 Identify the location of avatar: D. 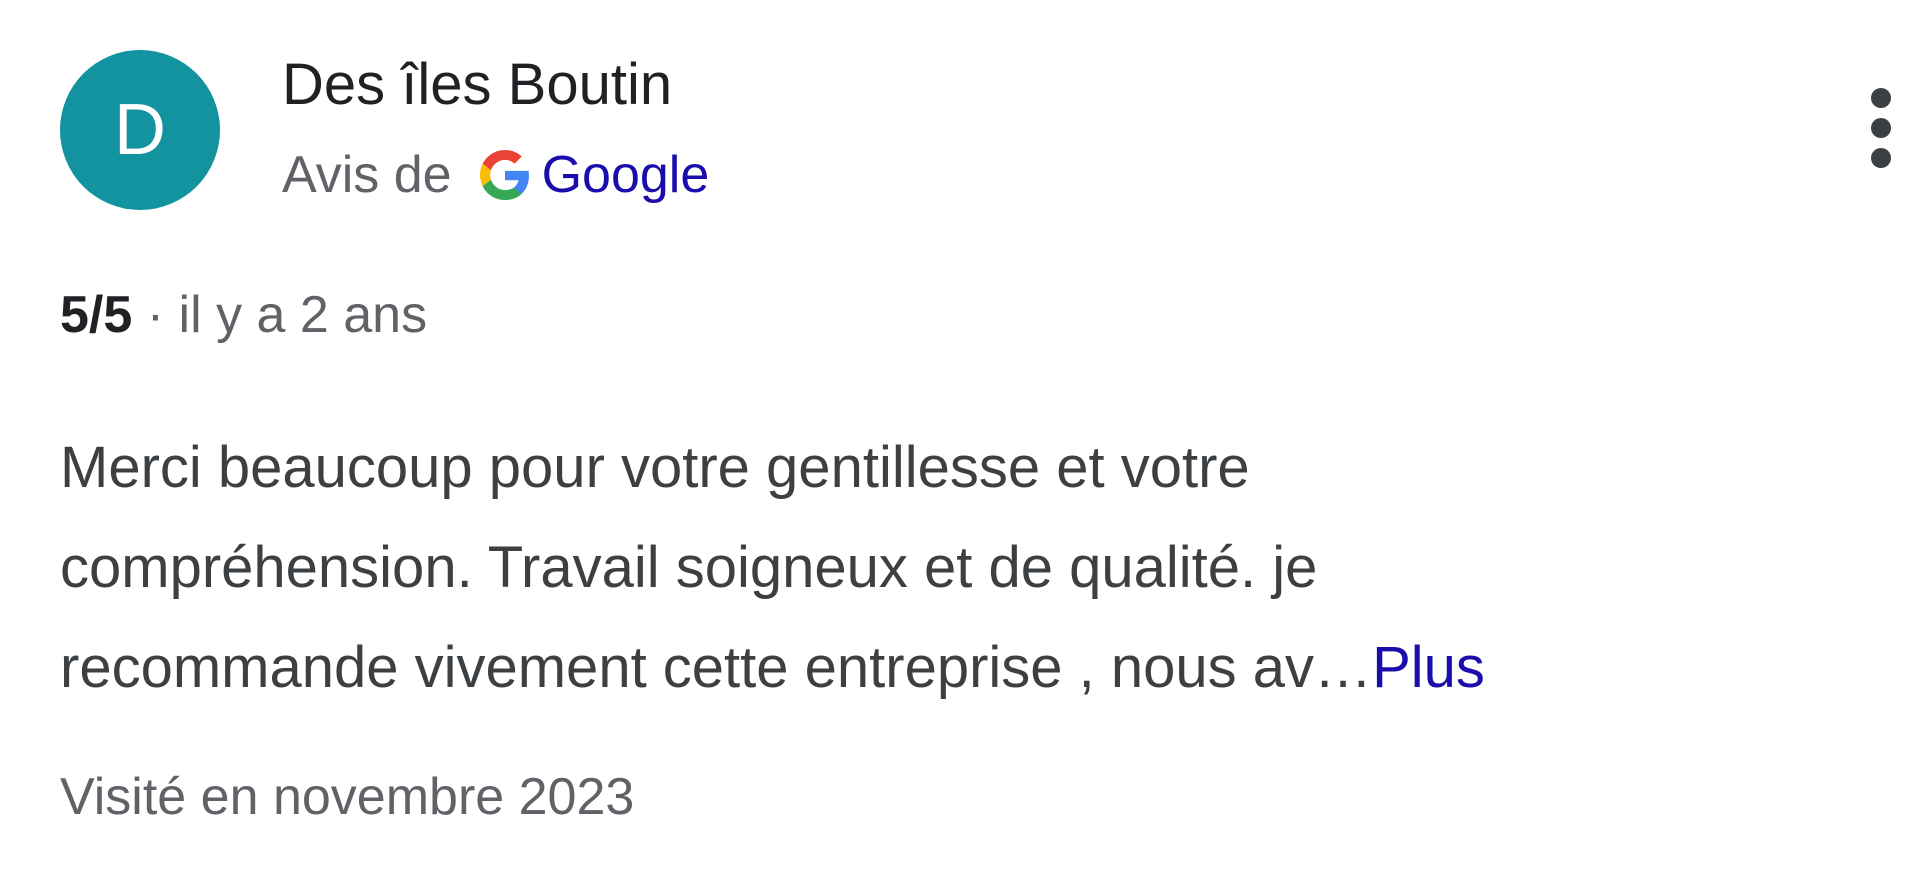
(140, 130).